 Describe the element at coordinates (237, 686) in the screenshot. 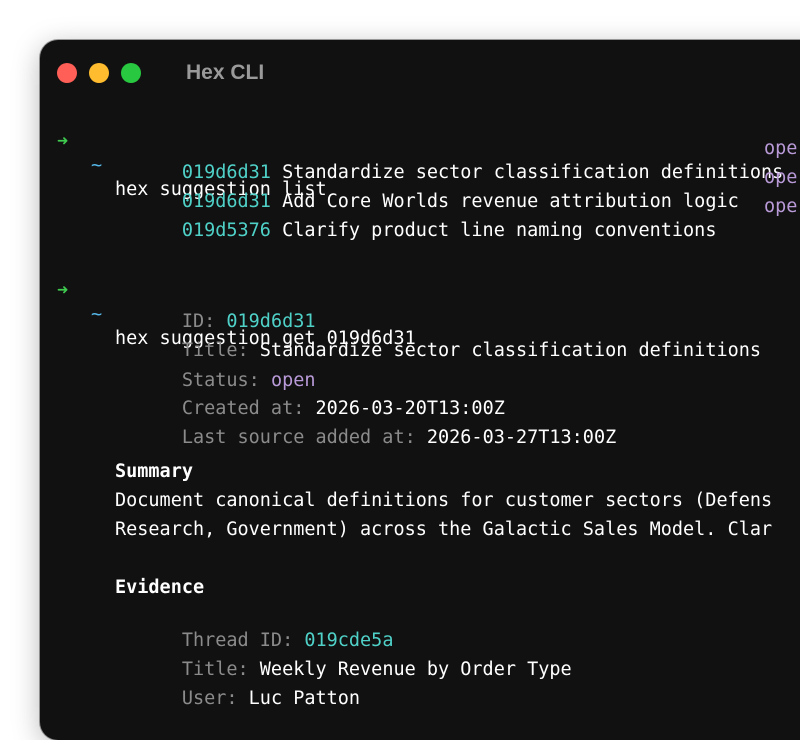

I see `evidence-user-row: User: Luc Patton` at that location.